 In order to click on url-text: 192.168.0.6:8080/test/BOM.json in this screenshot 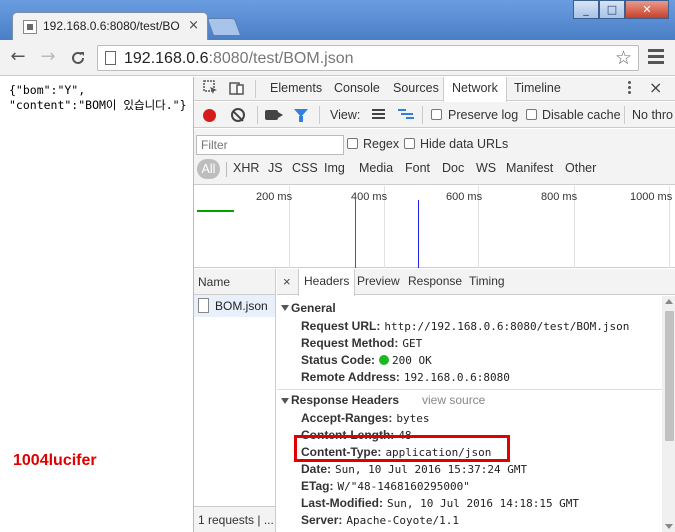, I will do `click(239, 59)`.